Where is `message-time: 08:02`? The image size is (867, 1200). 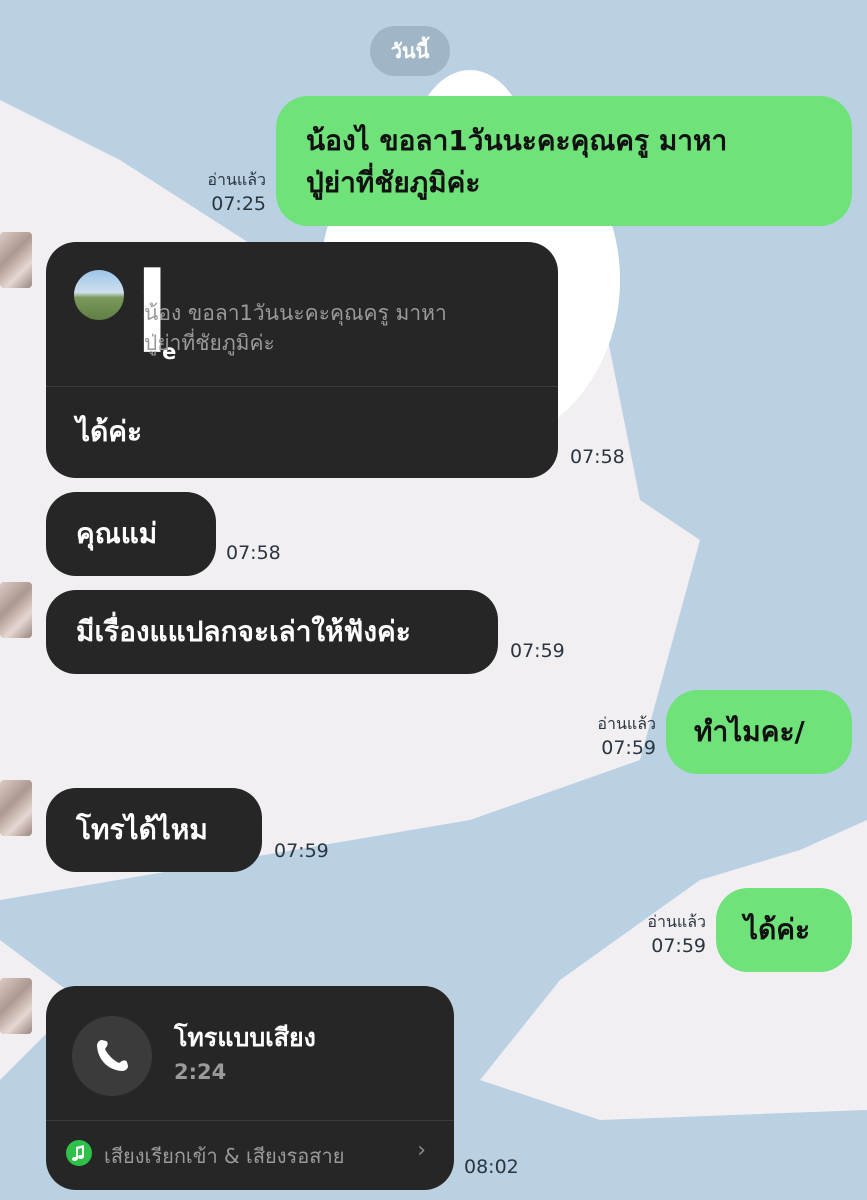
message-time: 08:02 is located at coordinates (491, 1167).